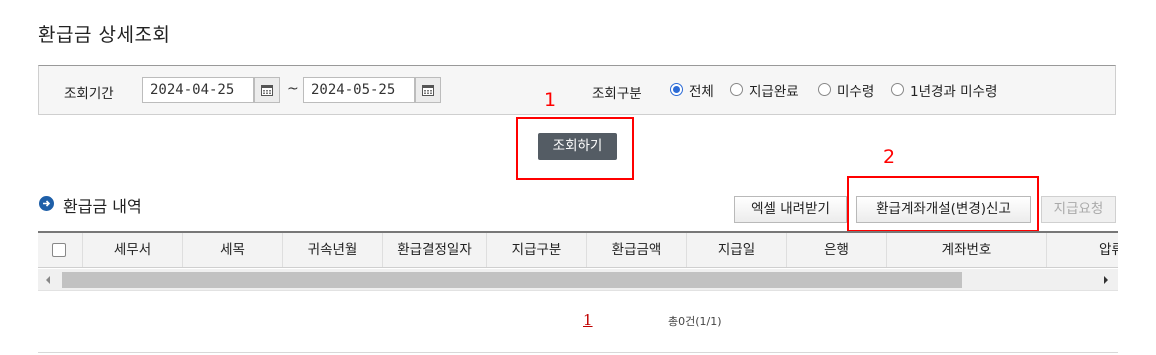 The height and width of the screenshot is (355, 1156). Describe the element at coordinates (701, 90) in the screenshot. I see `radio-all-label: 전체` at that location.